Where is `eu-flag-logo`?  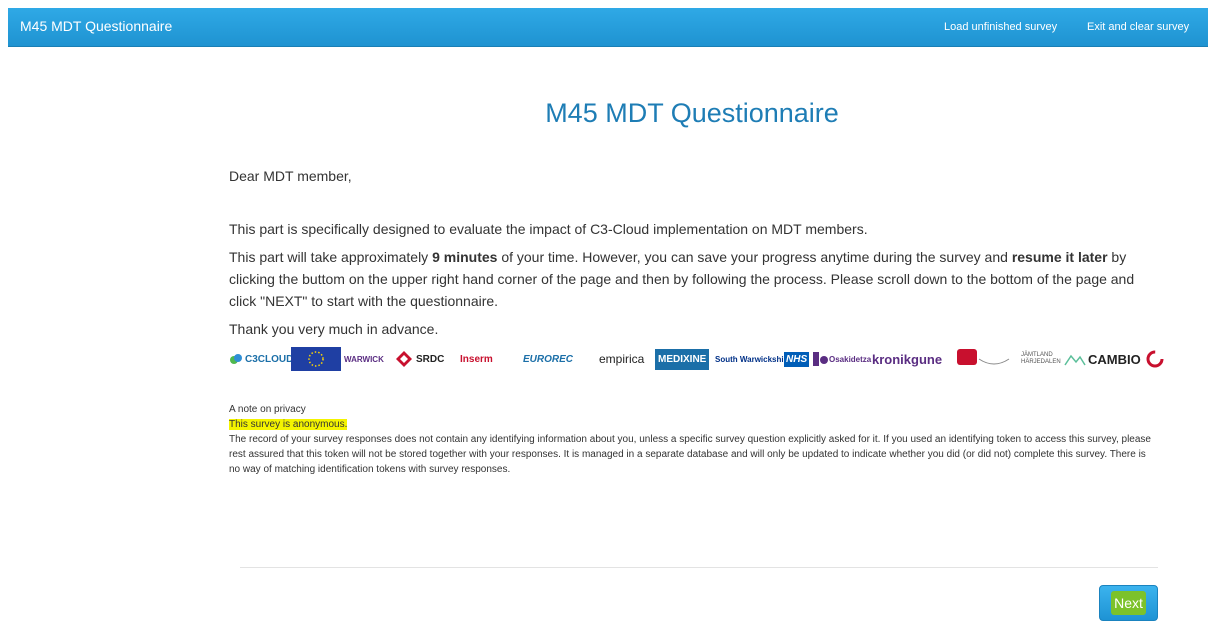
eu-flag-logo is located at coordinates (316, 359).